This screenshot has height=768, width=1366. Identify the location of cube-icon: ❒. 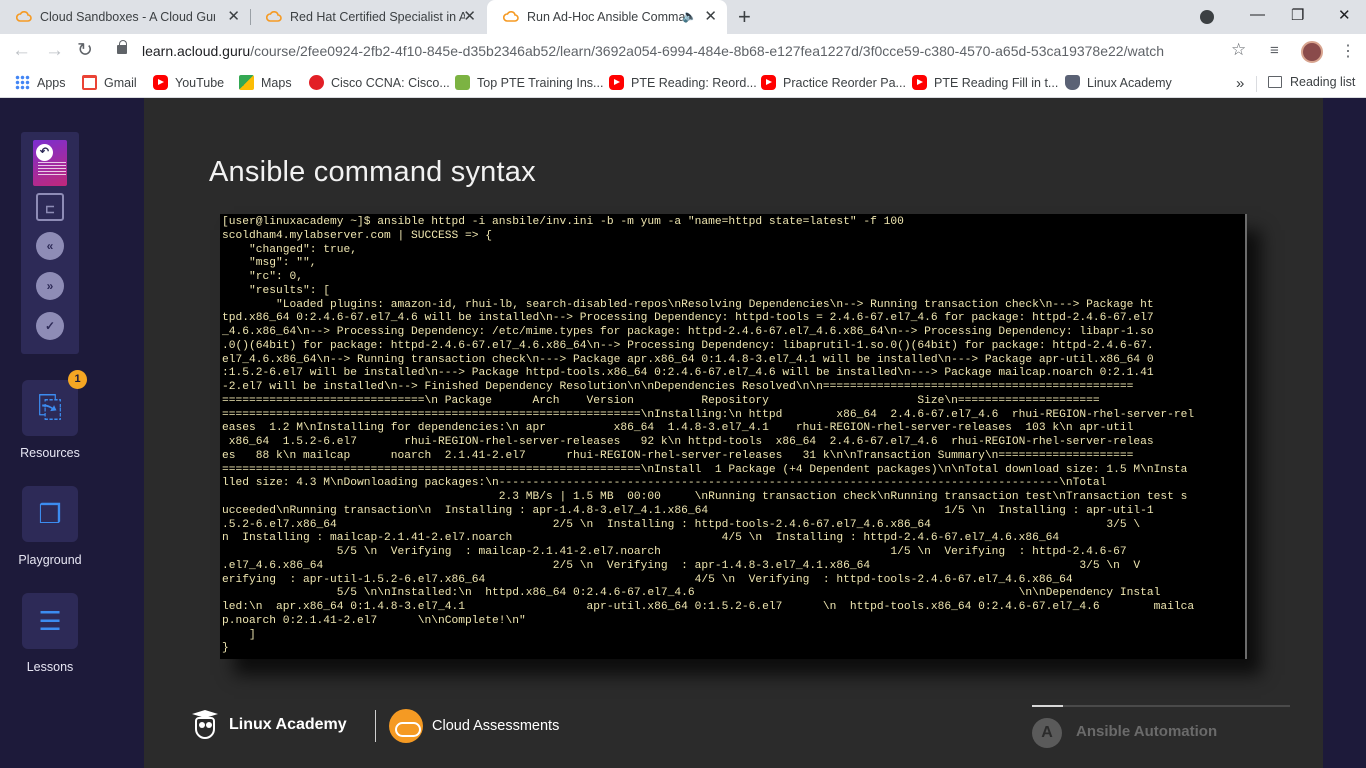
(50, 514).